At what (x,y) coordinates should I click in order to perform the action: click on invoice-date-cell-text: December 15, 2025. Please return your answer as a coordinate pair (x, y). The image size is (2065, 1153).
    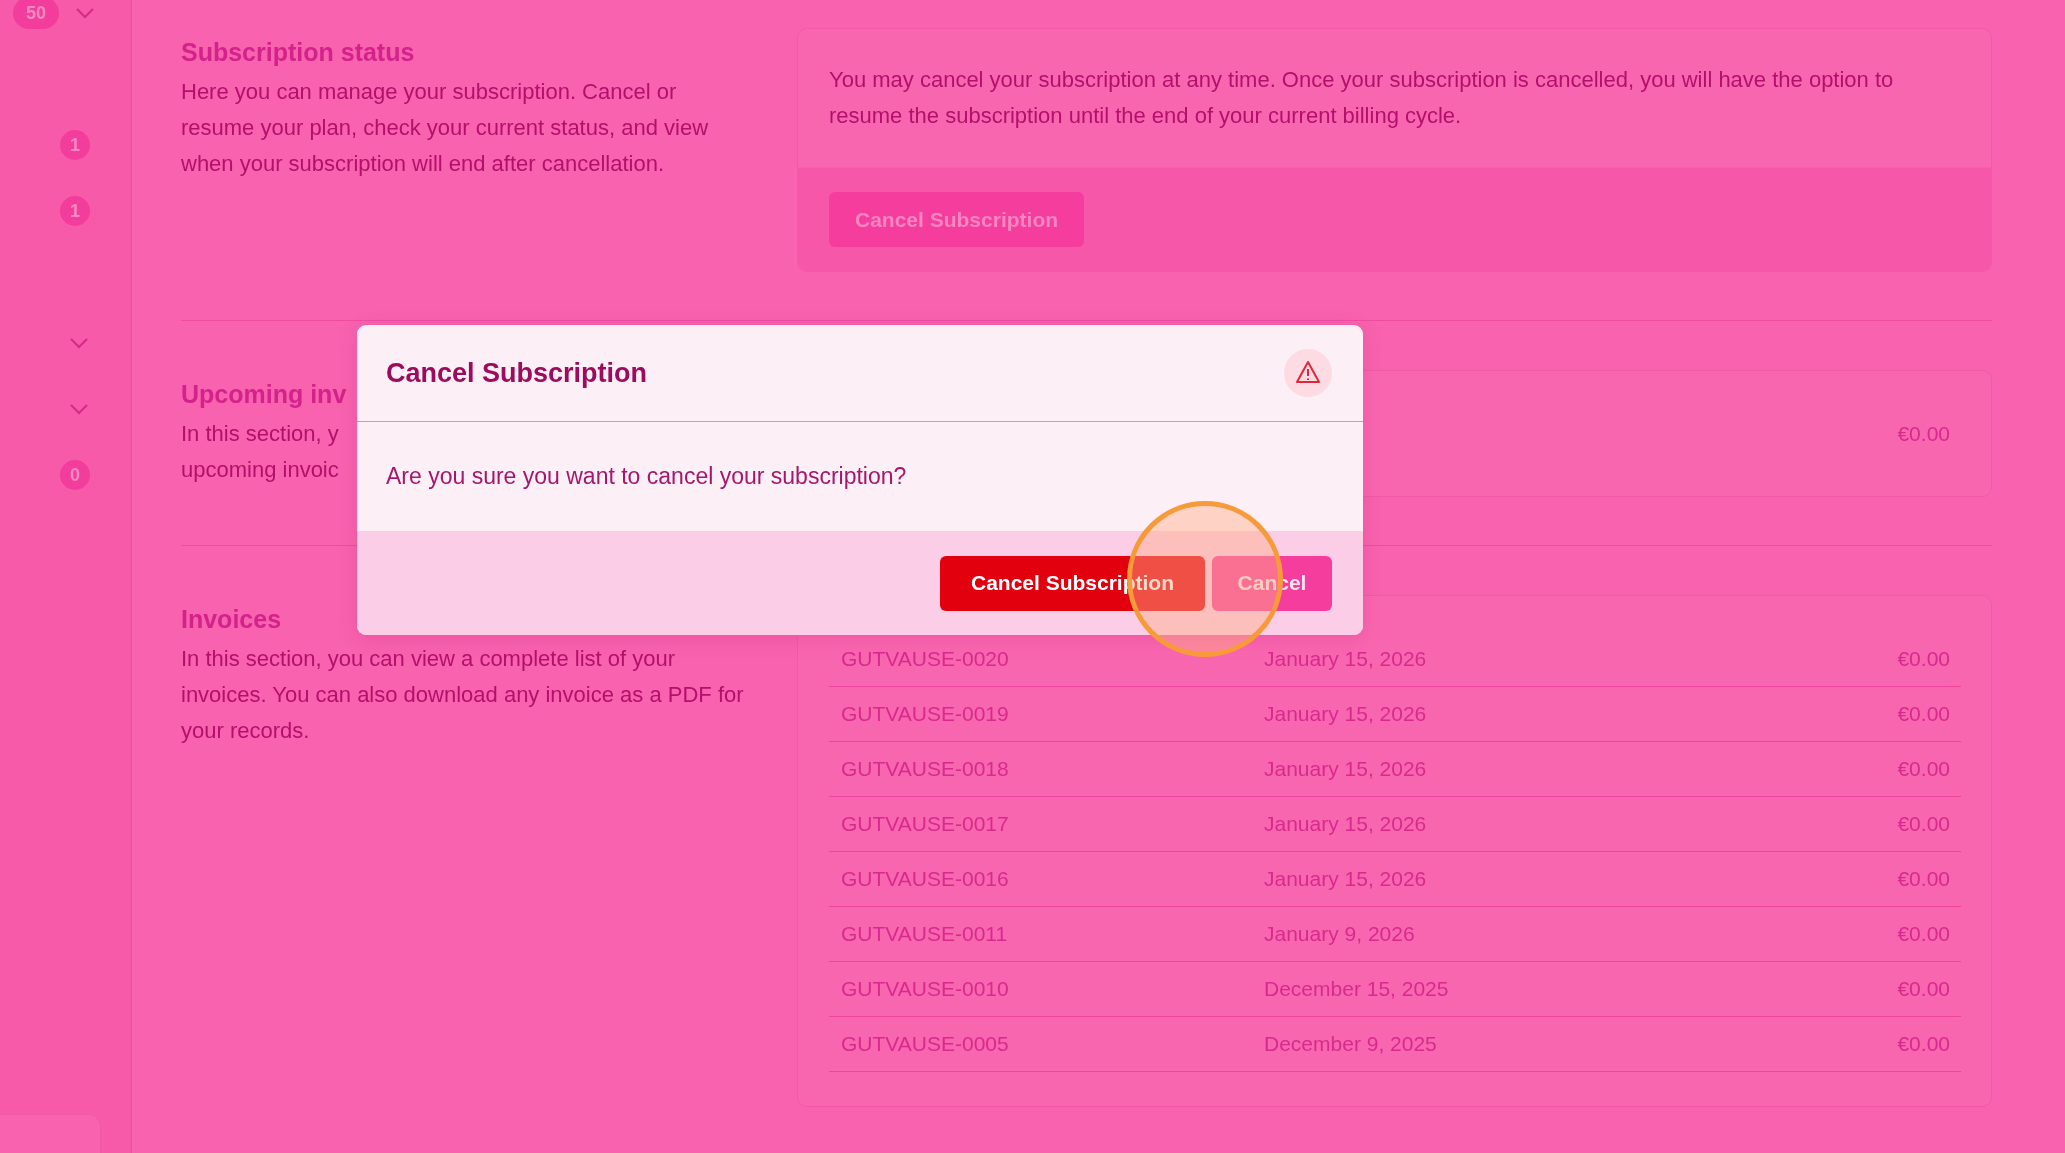
    Looking at the image, I should click on (1357, 989).